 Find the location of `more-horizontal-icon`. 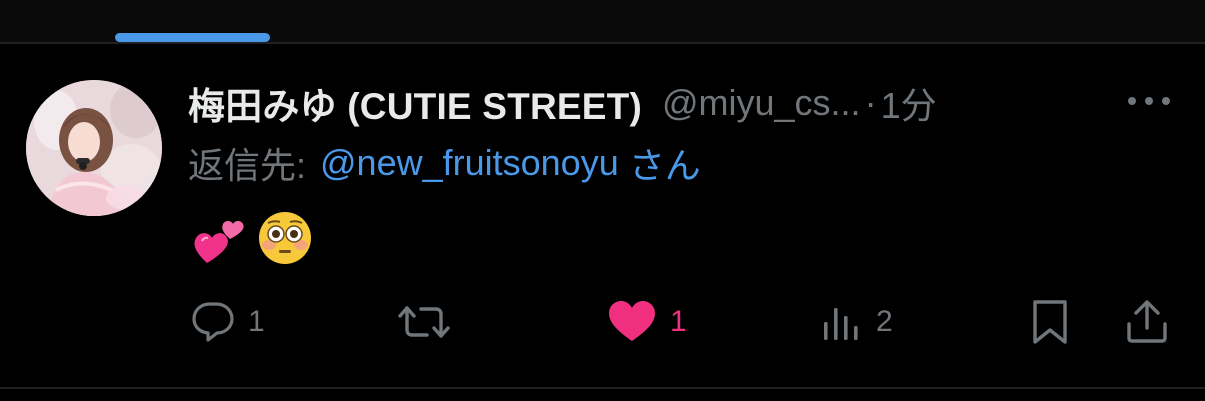

more-horizontal-icon is located at coordinates (1149, 101).